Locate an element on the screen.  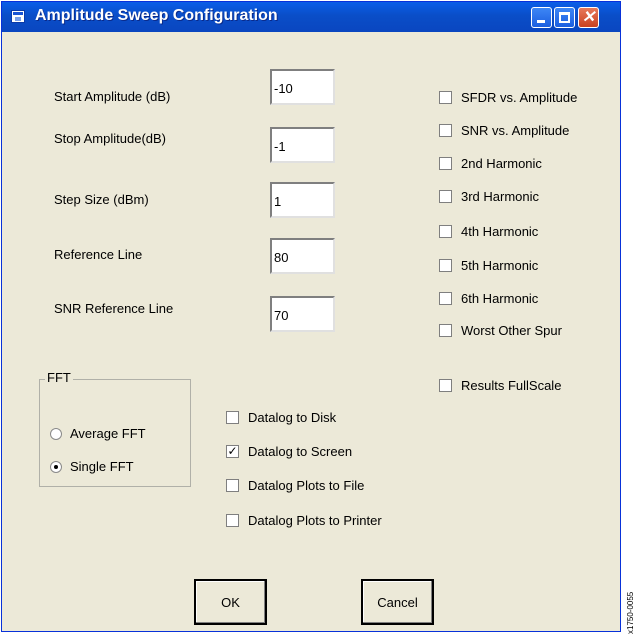
snr-reference-line-input is located at coordinates (302, 314).